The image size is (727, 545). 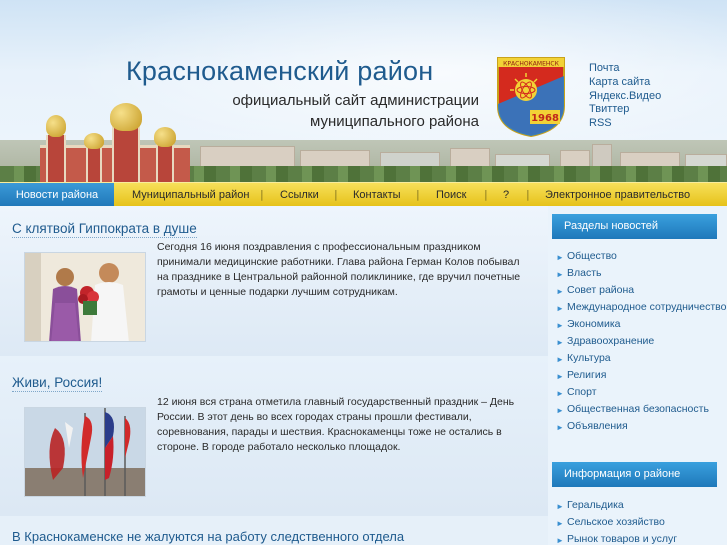 I want to click on sidebar-item-religion: ► Религия, so click(x=637, y=375).